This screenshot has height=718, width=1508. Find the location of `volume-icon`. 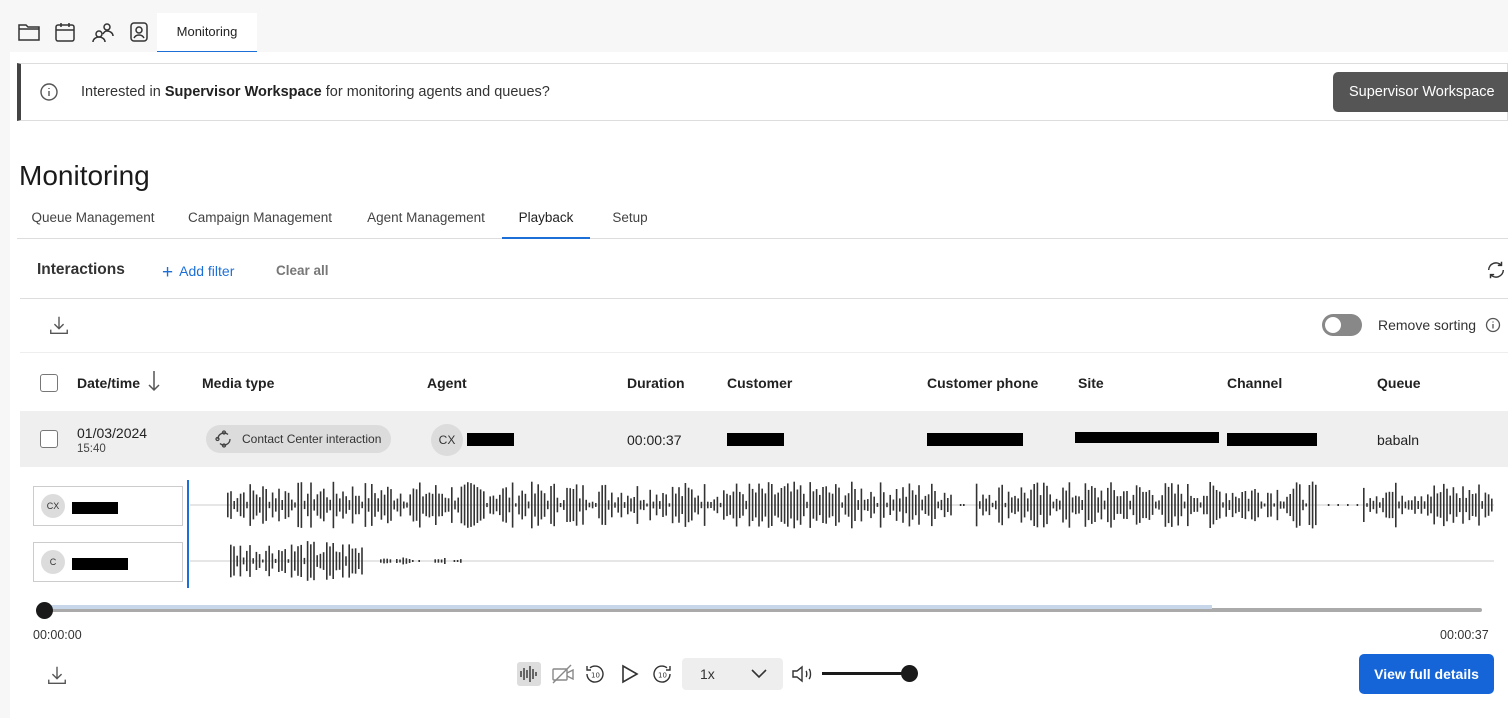

volume-icon is located at coordinates (802, 674).